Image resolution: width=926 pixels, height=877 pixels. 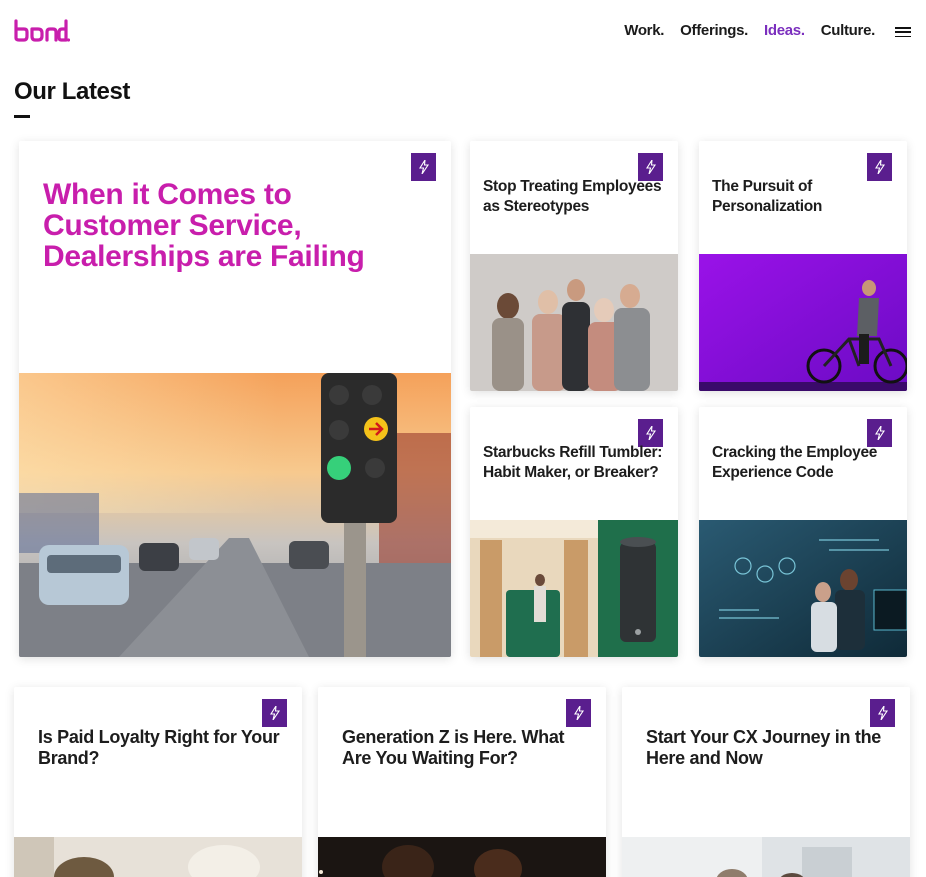 I want to click on article-card-employee-experience: Cracking the Employee Experience Code, so click(x=803, y=532).